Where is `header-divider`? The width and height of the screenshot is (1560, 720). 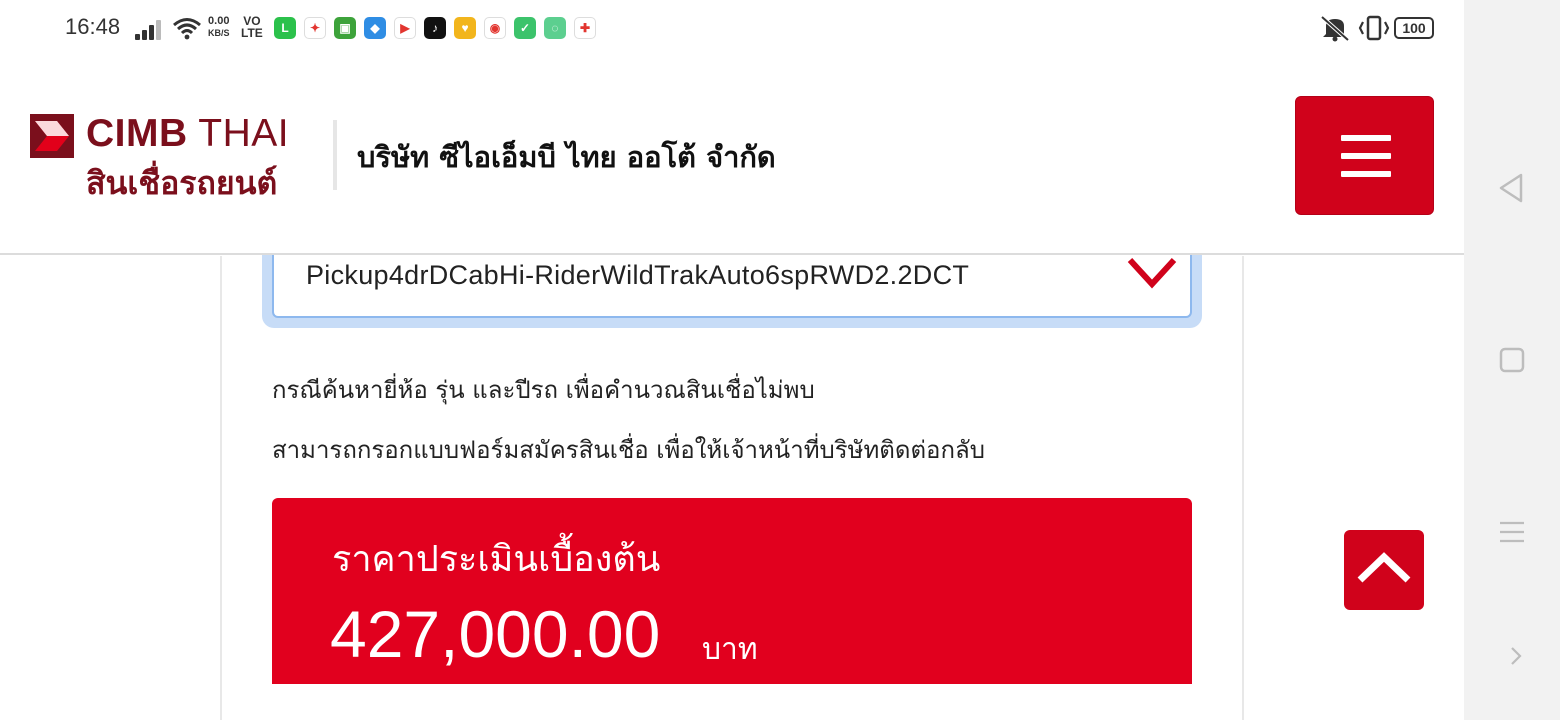
header-divider is located at coordinates (335, 155).